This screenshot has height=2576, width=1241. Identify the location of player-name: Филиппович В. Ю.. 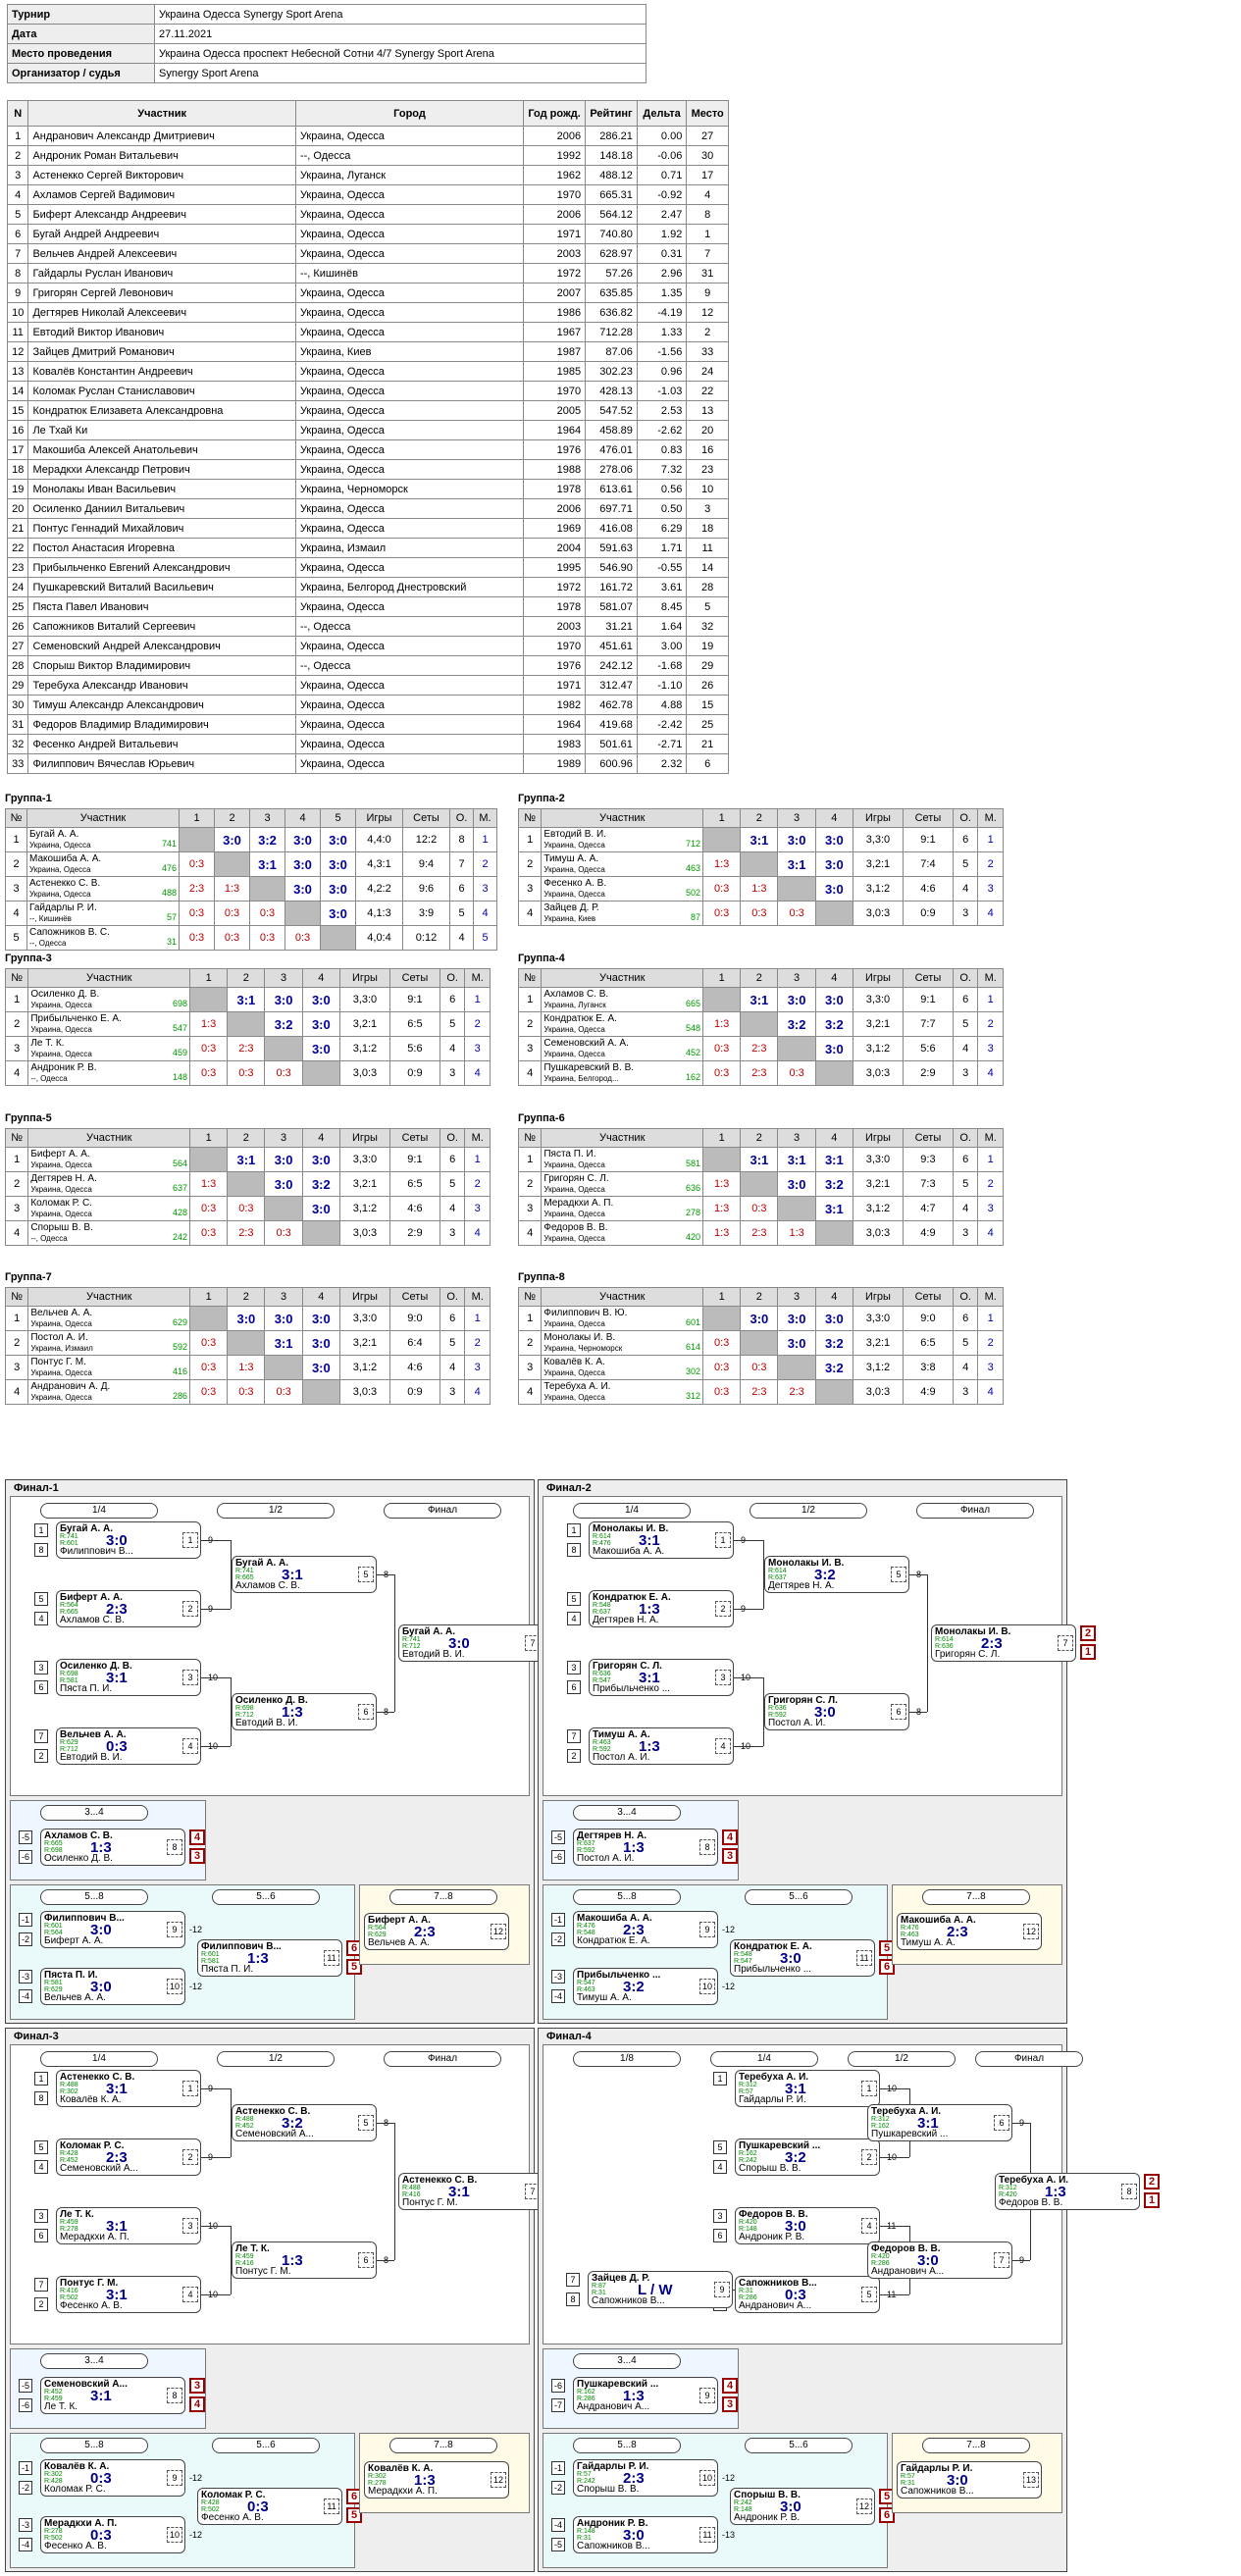
(586, 1313).